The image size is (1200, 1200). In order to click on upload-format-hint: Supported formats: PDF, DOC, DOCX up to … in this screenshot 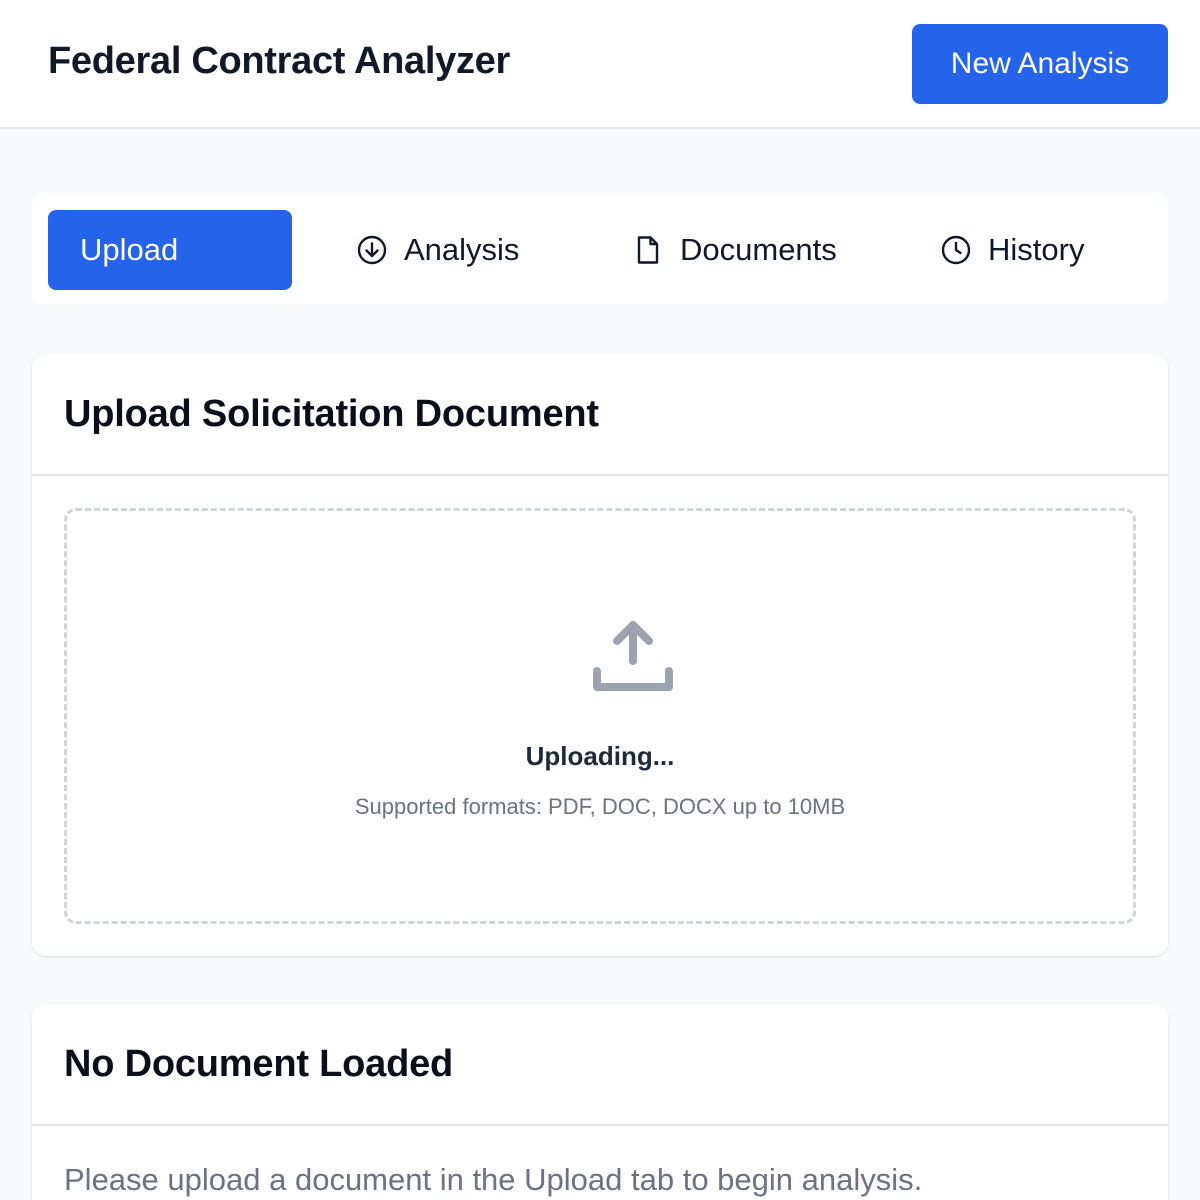, I will do `click(600, 806)`.